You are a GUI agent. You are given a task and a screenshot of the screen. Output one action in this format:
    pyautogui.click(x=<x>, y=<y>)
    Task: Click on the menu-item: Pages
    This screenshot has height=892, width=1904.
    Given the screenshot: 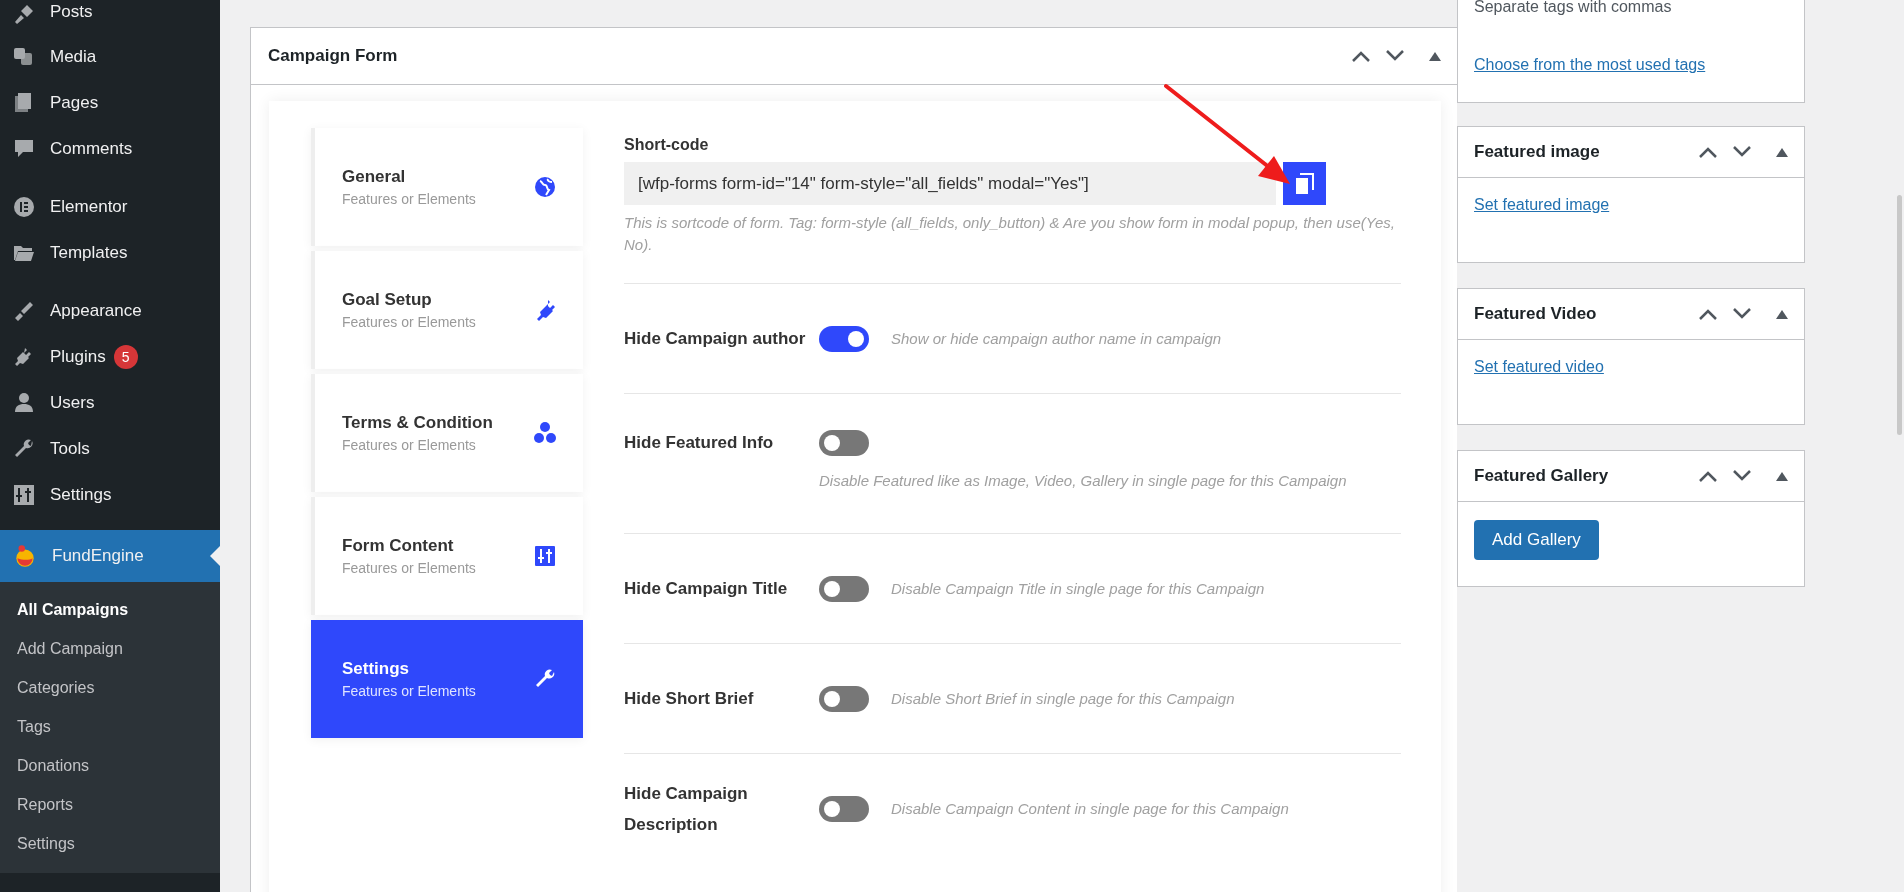 What is the action you would take?
    pyautogui.click(x=110, y=103)
    